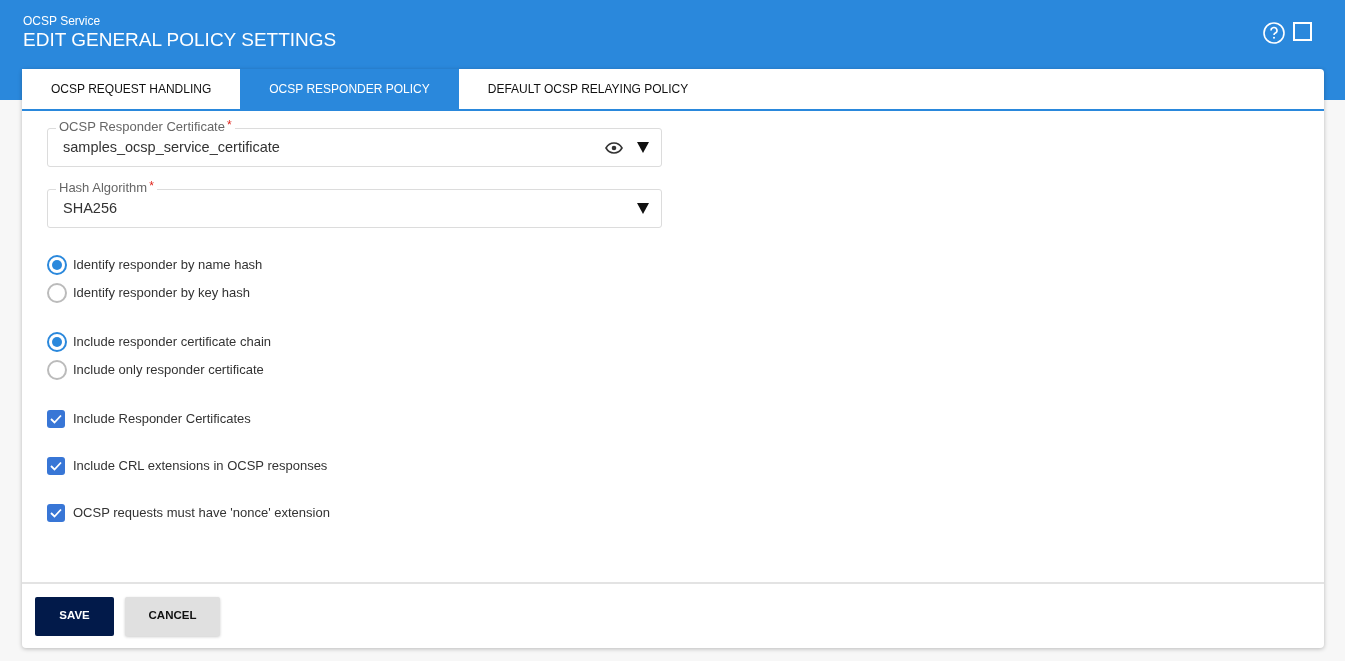 Image resolution: width=1345 pixels, height=661 pixels. Describe the element at coordinates (172, 147) in the screenshot. I see `field-value: samples_ocsp_service_certificate` at that location.